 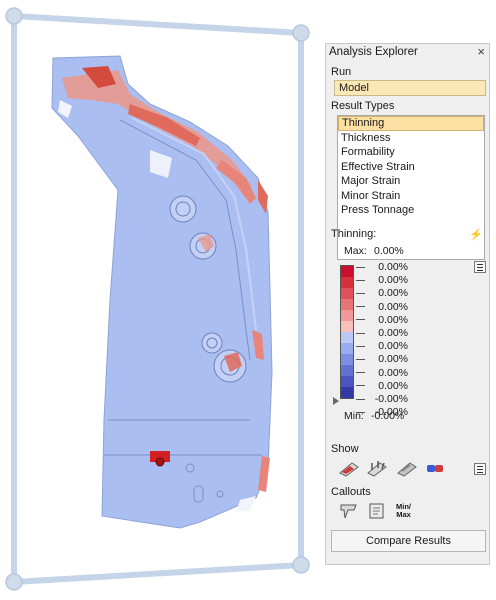 What do you see at coordinates (377, 468) in the screenshot?
I see `vector-icon` at bounding box center [377, 468].